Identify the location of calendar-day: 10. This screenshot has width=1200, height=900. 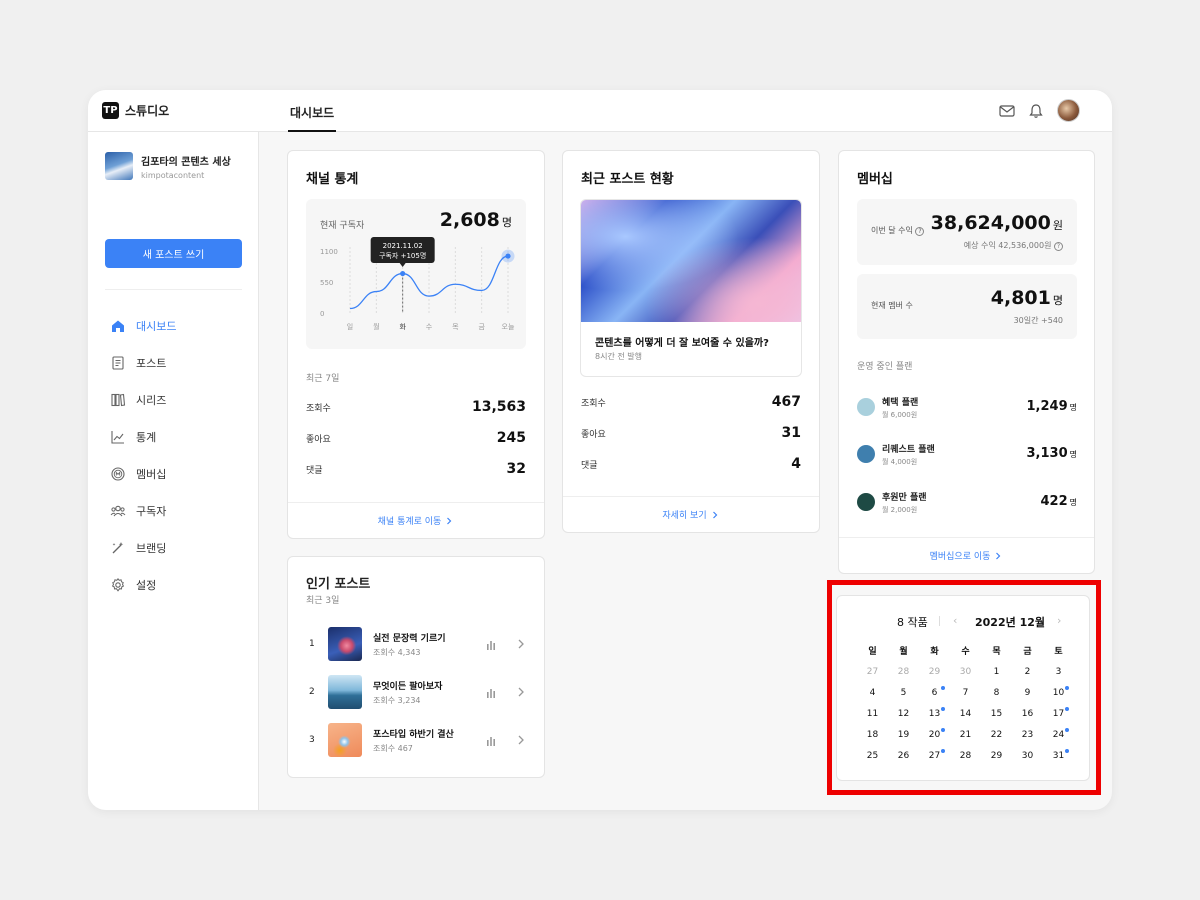
(1058, 691).